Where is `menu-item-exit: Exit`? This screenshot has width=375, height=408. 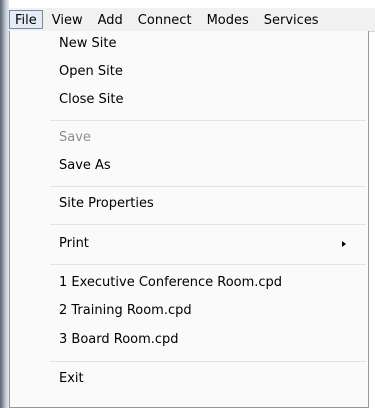
menu-item-exit: Exit is located at coordinates (189, 379).